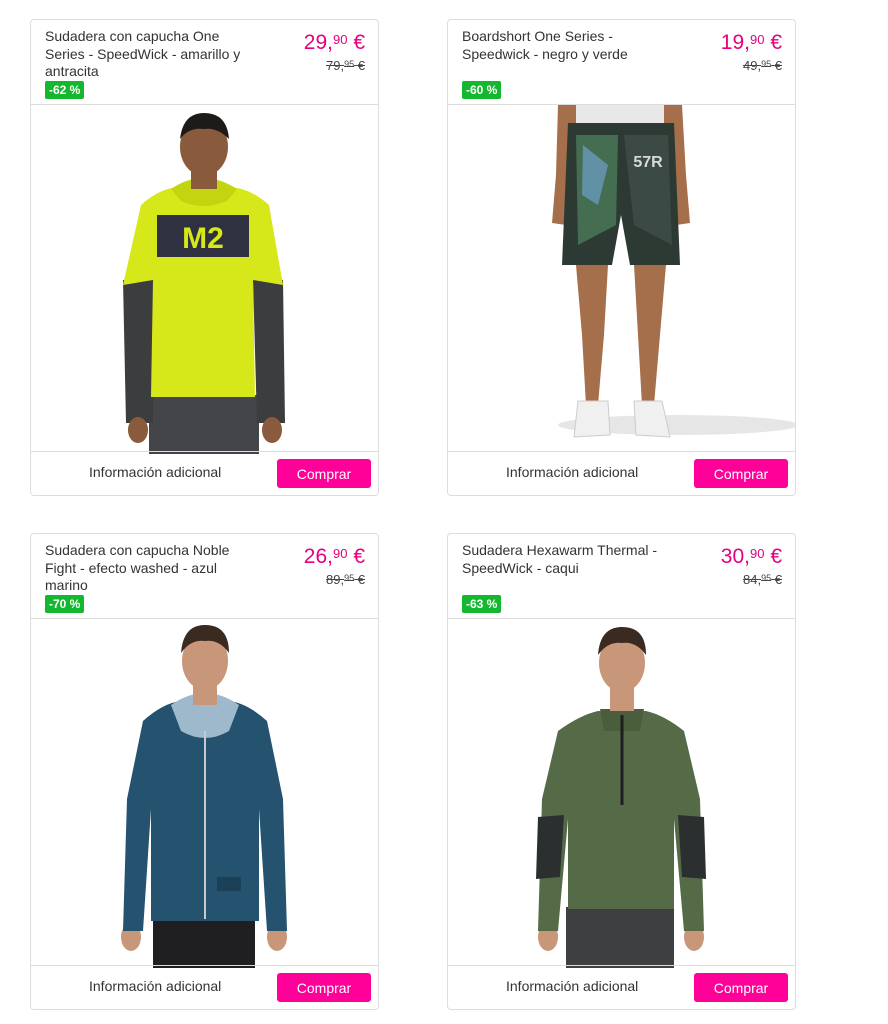  I want to click on product-photo-jacket-khaki, so click(621, 797).